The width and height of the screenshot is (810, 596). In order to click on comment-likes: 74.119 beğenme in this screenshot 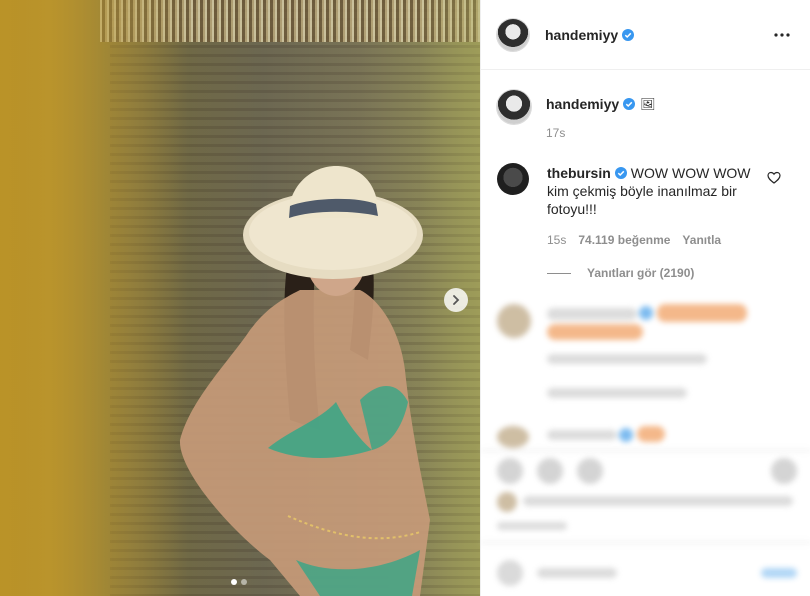, I will do `click(624, 240)`.